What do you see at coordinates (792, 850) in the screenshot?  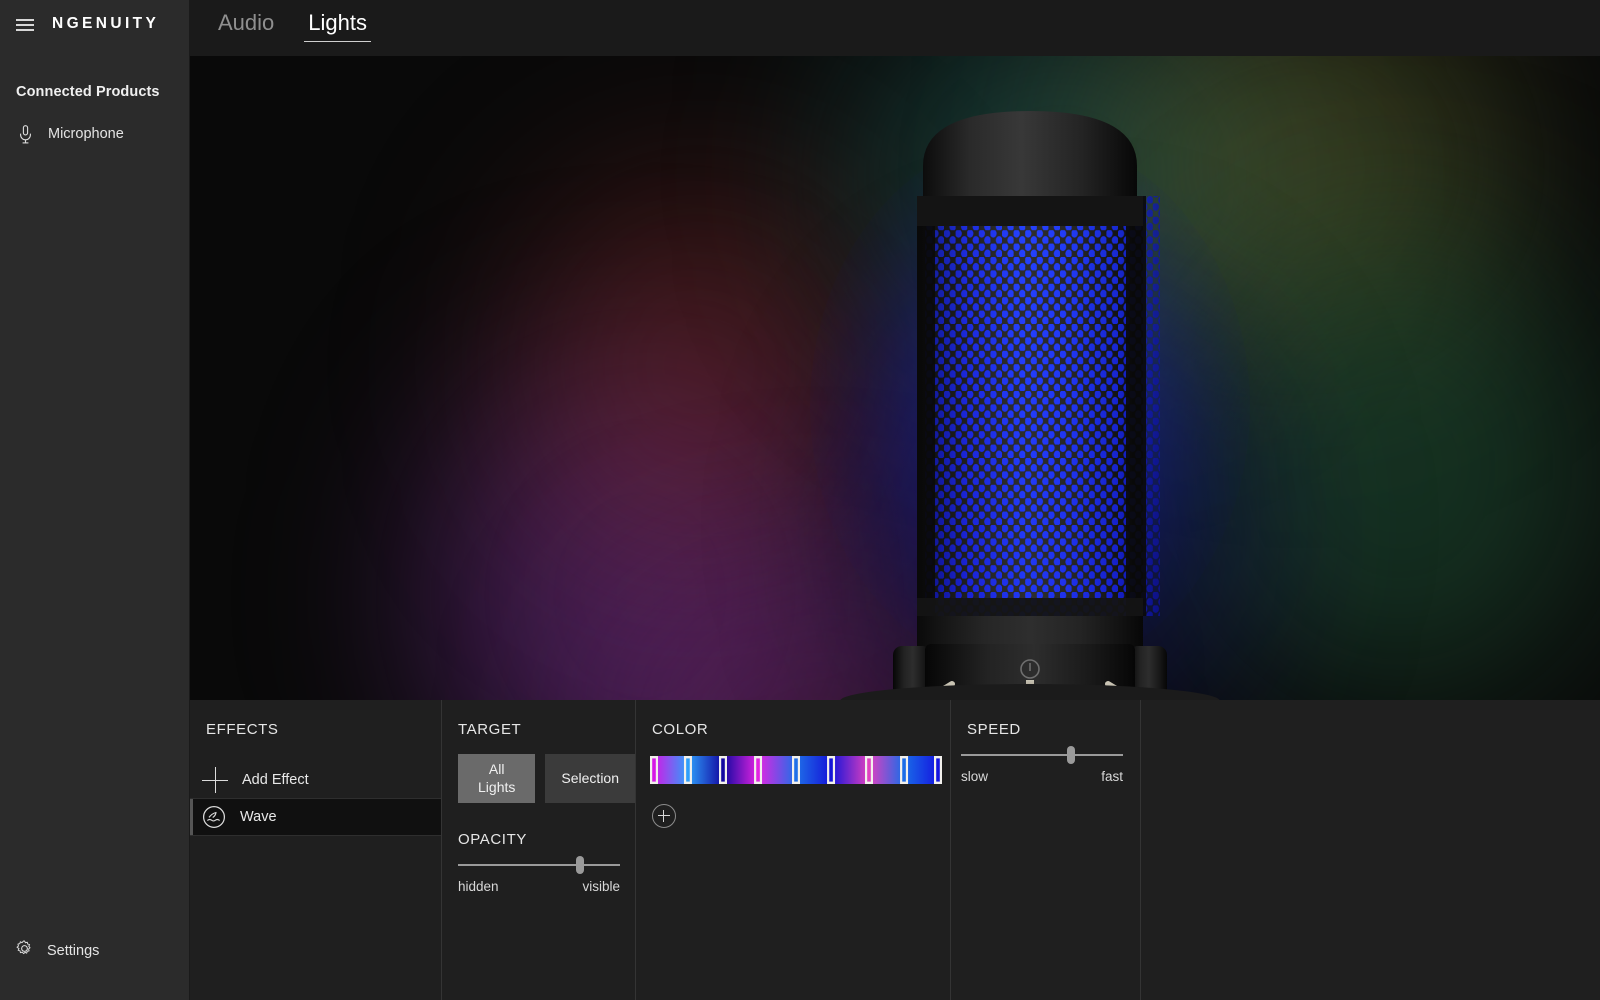 I see `color-column: COLOR` at bounding box center [792, 850].